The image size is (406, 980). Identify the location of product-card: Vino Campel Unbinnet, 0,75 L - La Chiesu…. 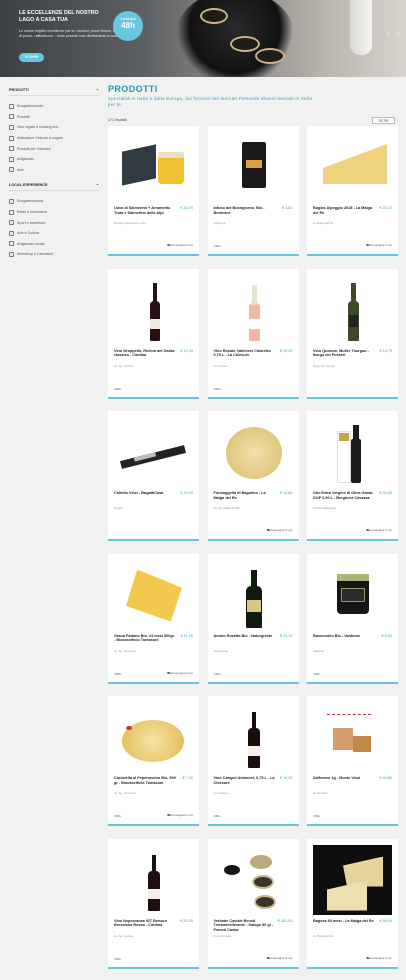
(253, 761).